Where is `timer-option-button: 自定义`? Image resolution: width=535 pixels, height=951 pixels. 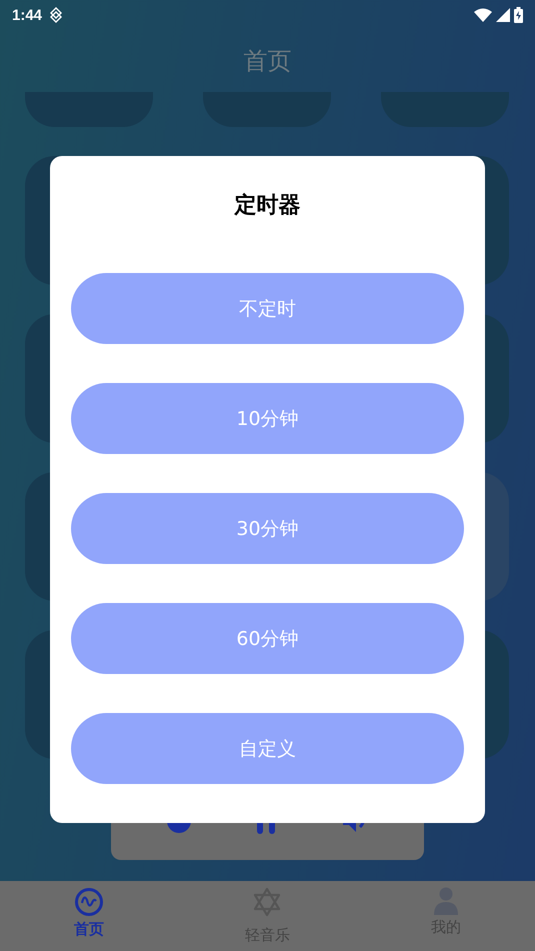
timer-option-button: 自定义 is located at coordinates (267, 748).